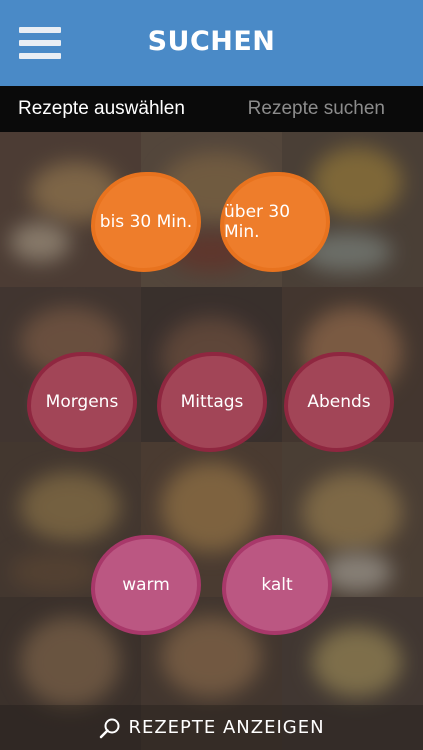  What do you see at coordinates (226, 727) in the screenshot?
I see `show-recipes-label: Rezepte anzeigen` at bounding box center [226, 727].